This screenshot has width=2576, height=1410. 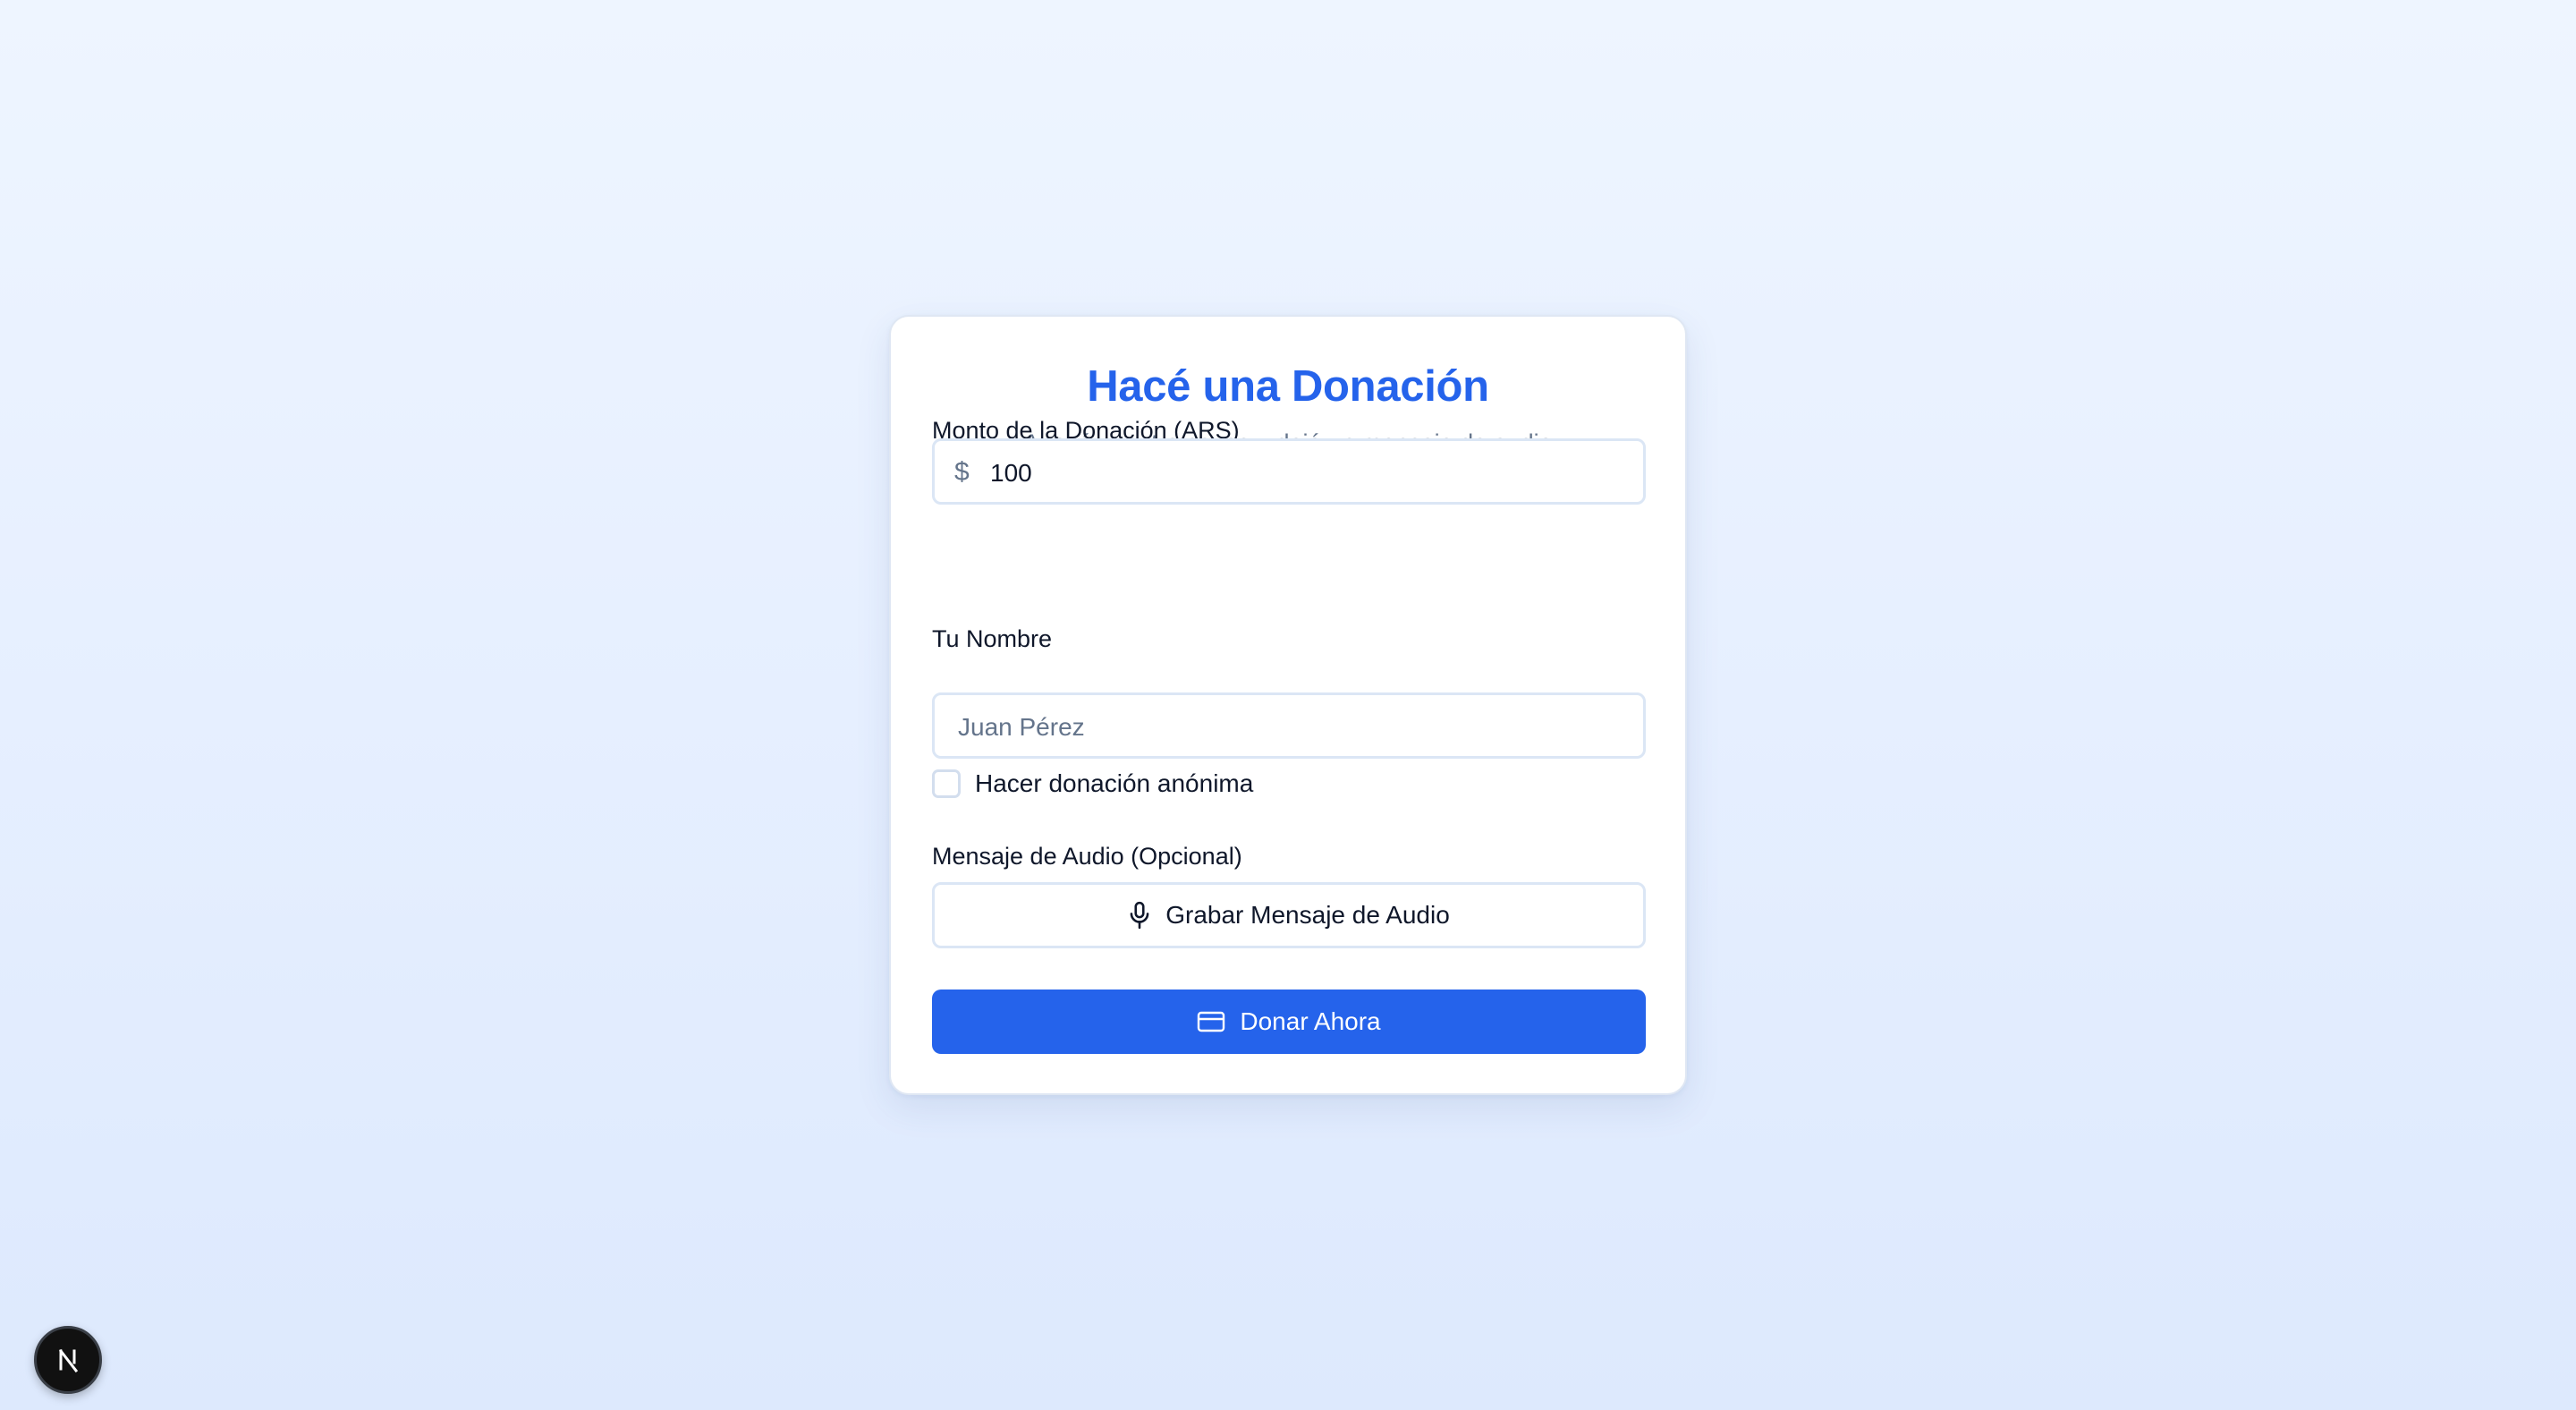 I want to click on amount-input: $ 100, so click(x=1289, y=472).